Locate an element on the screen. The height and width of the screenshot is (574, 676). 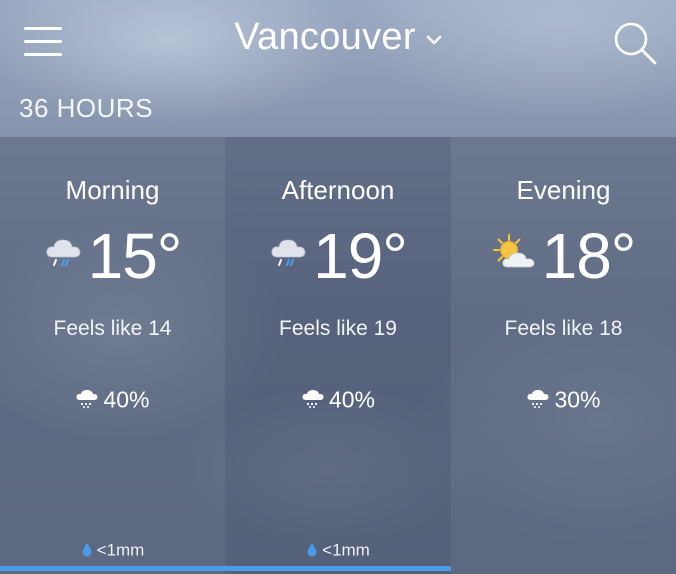
period-name: Morning is located at coordinates (112, 190).